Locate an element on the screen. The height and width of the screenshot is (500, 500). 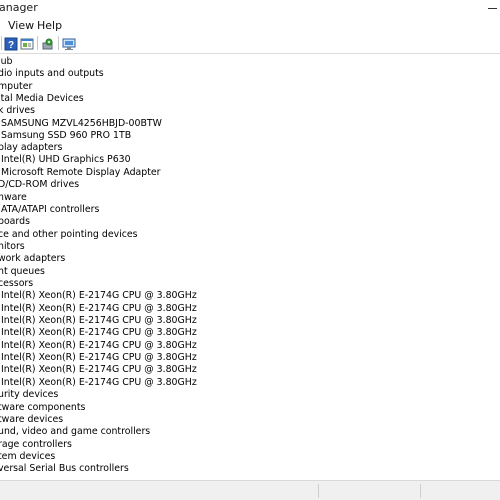
update-driver-icon is located at coordinates (48, 43).